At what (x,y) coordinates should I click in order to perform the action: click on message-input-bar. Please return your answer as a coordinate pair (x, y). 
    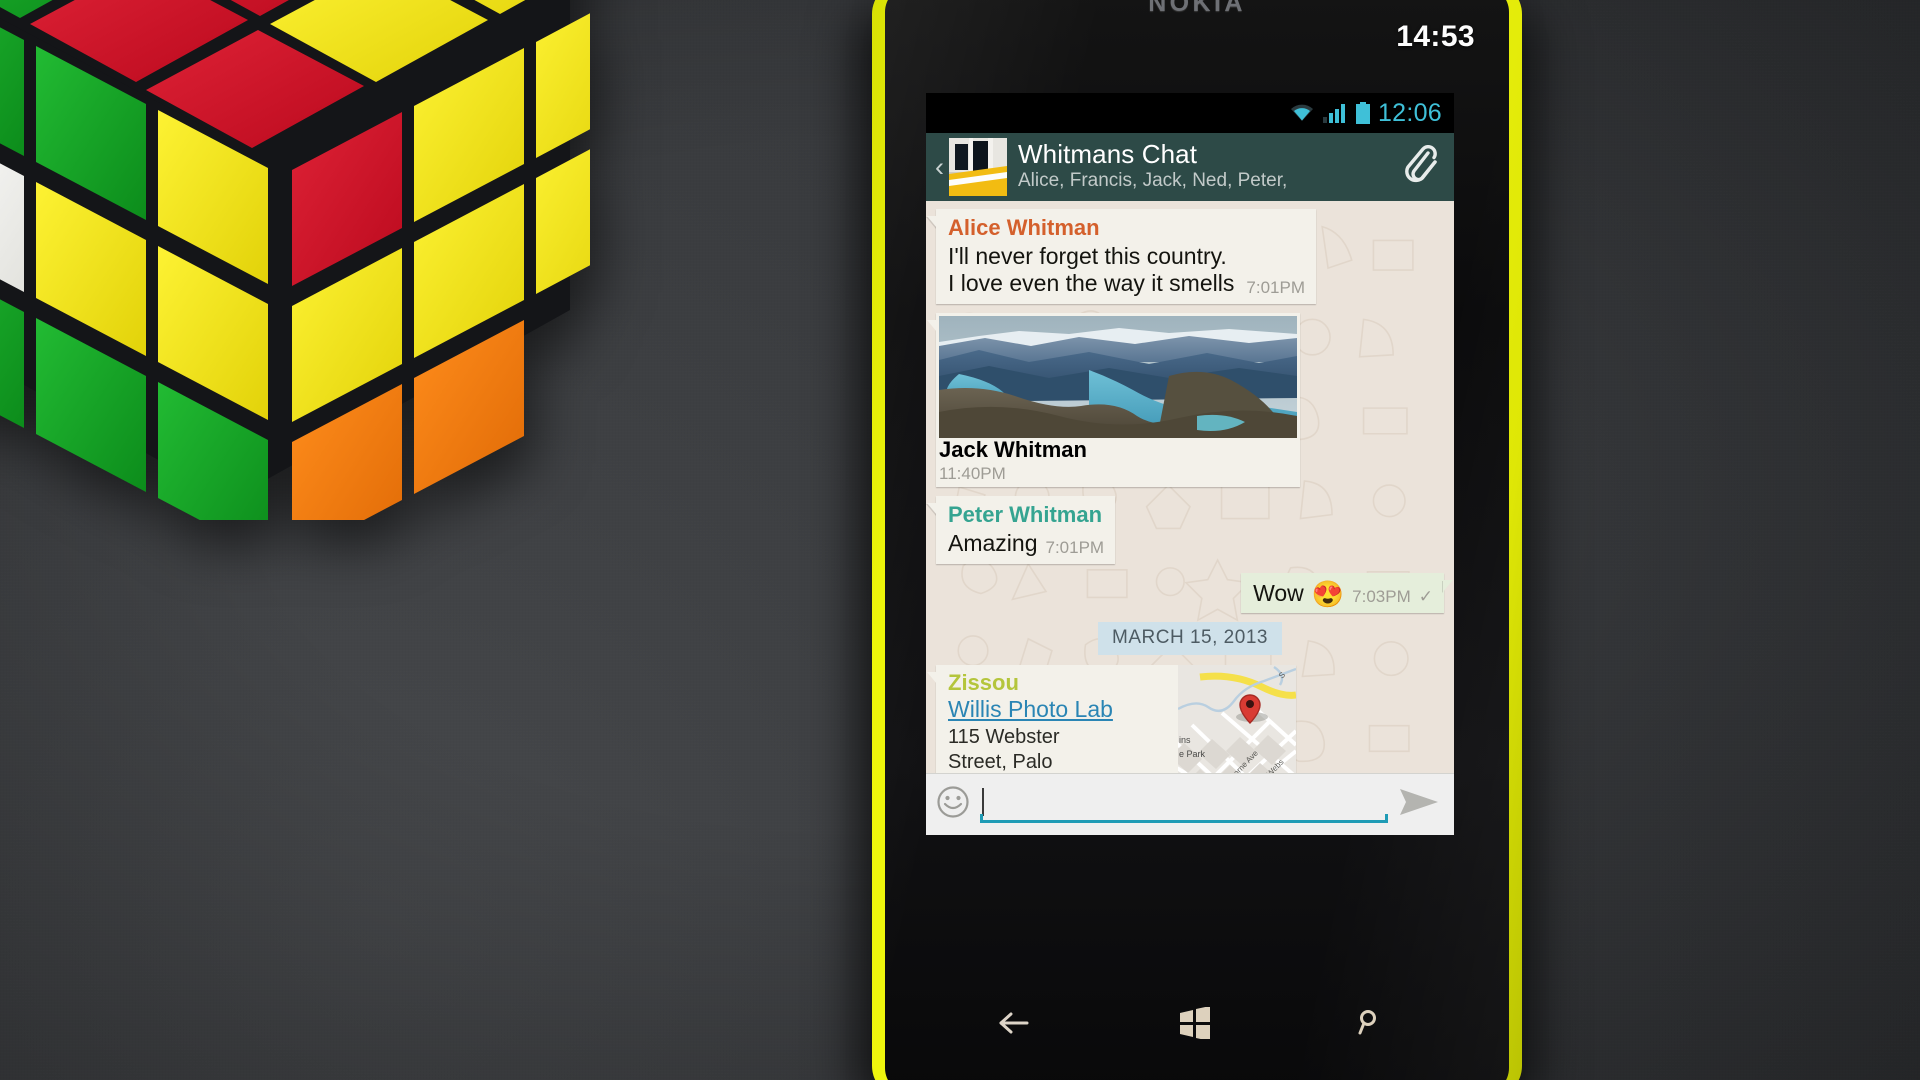
    Looking at the image, I should click on (1190, 804).